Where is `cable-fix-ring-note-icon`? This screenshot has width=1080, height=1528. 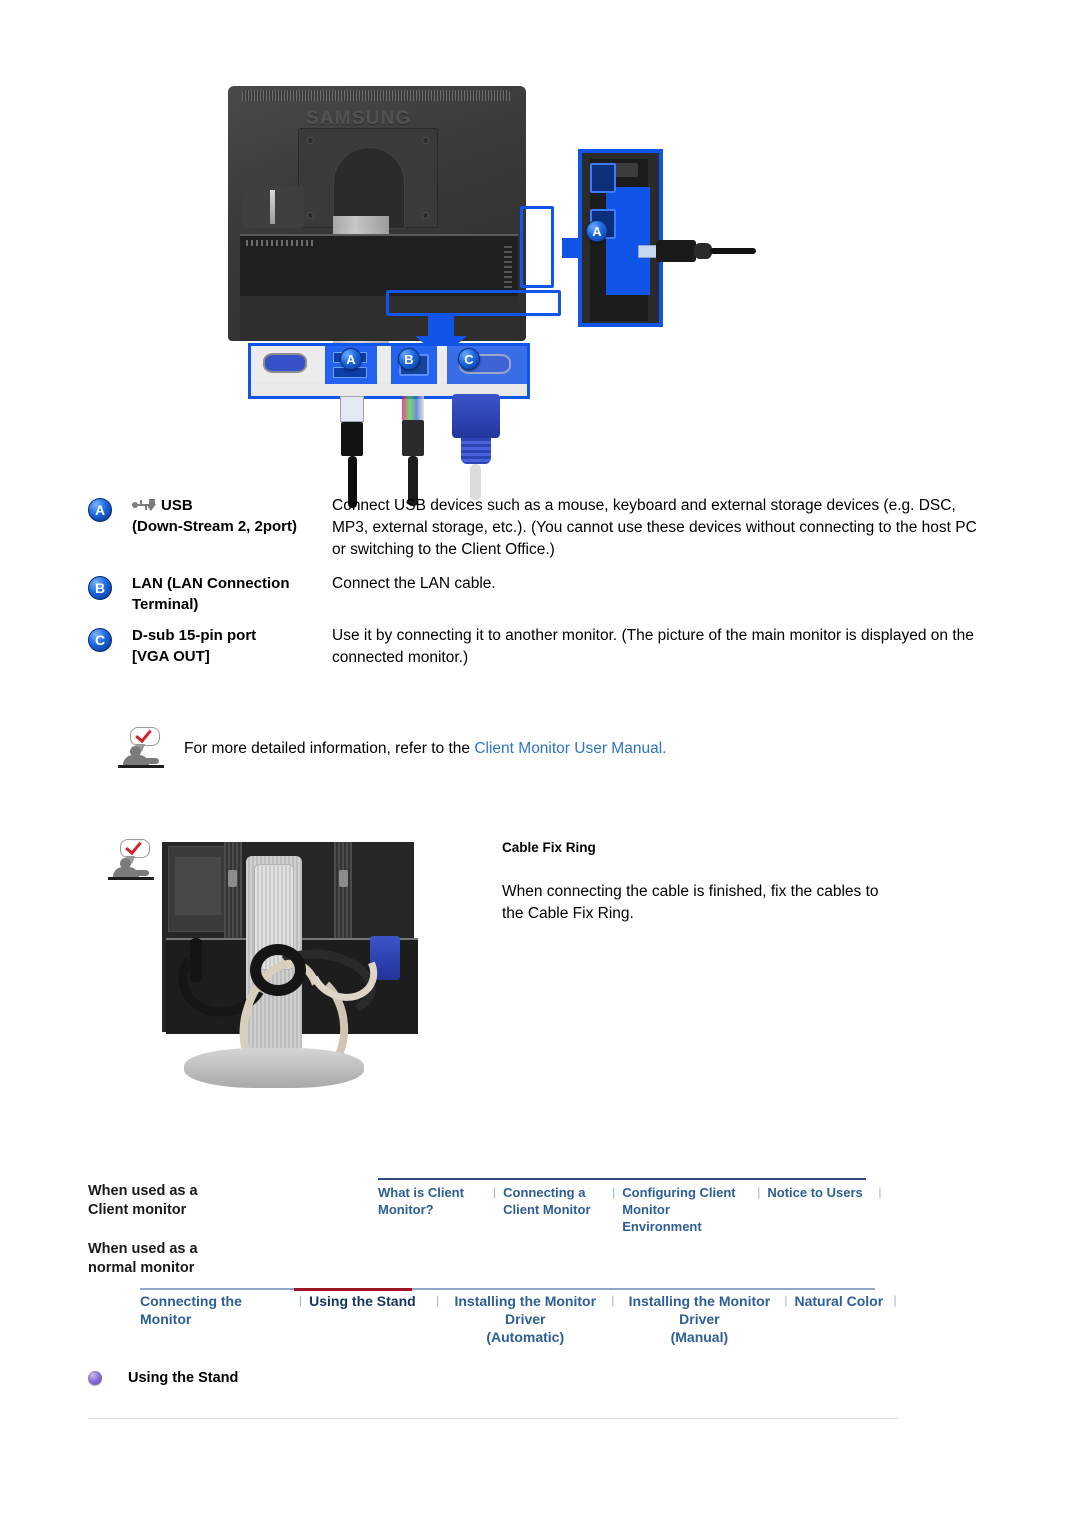
cable-fix-ring-note-icon is located at coordinates (131, 860).